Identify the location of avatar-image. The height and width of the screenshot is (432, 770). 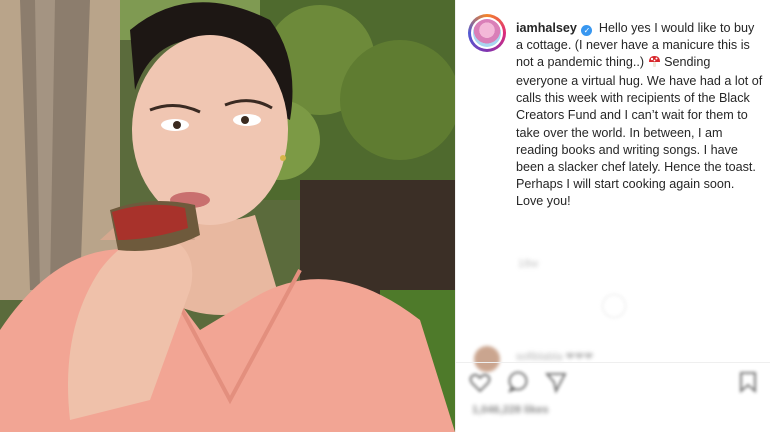
(487, 33).